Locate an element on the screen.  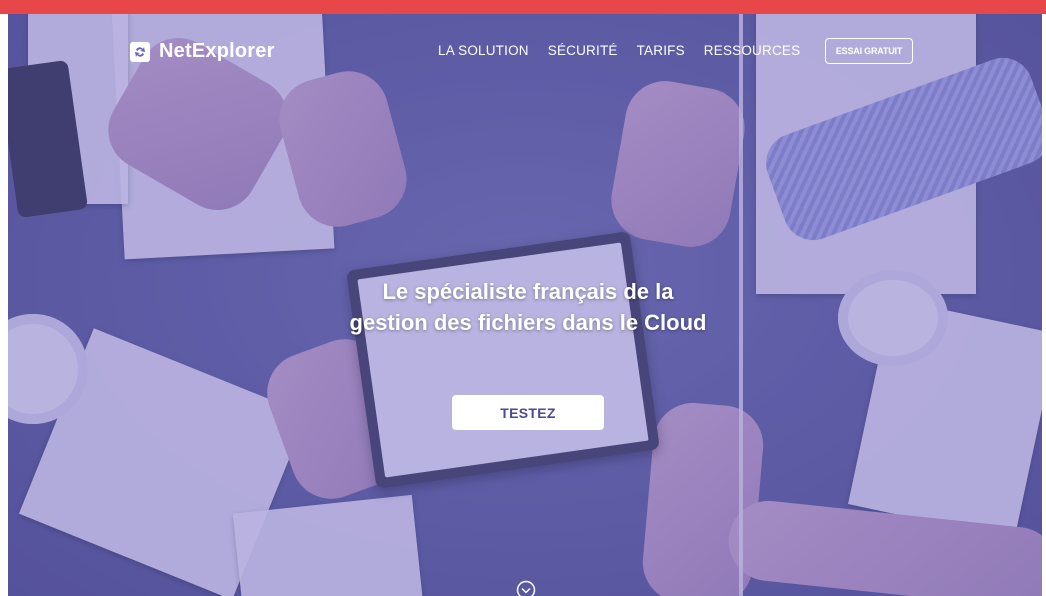
testez-button: TESTEZ is located at coordinates (528, 412).